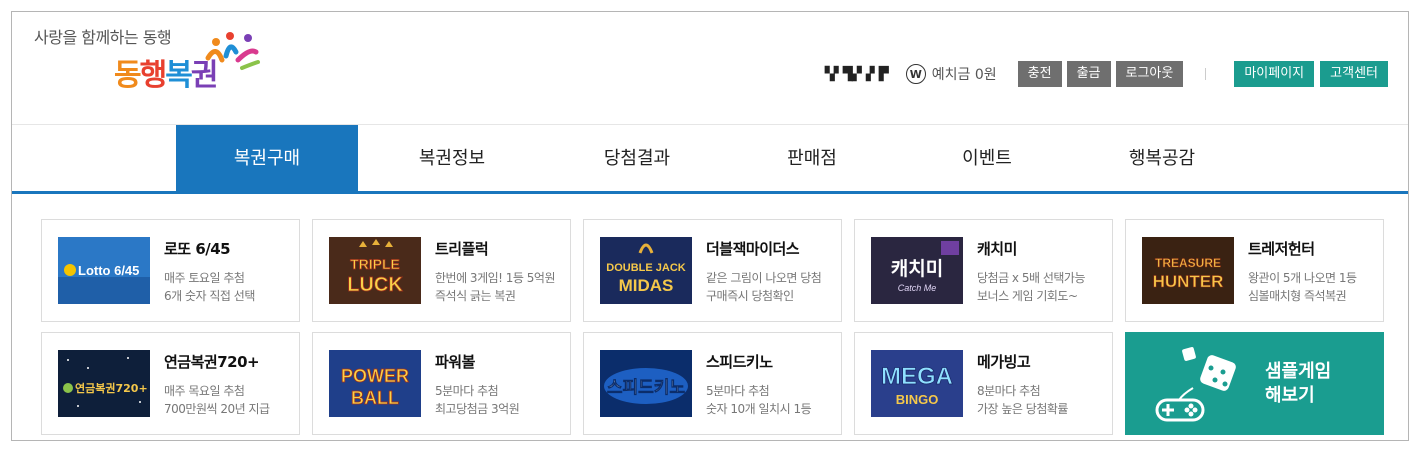 This screenshot has width=1418, height=454. What do you see at coordinates (375, 376) in the screenshot?
I see `powerball-logo-text: POWER` at bounding box center [375, 376].